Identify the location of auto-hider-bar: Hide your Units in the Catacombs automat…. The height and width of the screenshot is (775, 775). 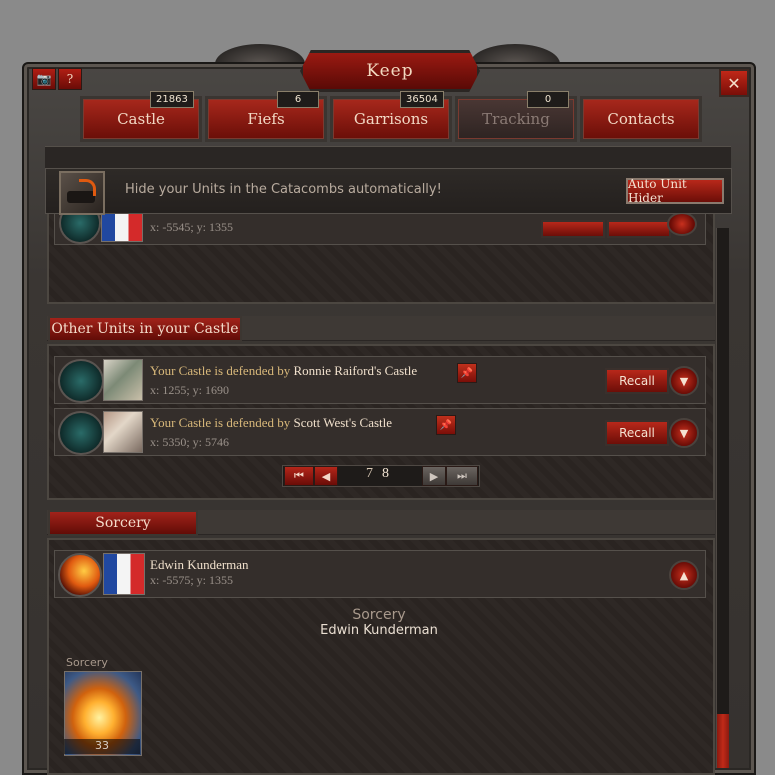
(388, 191).